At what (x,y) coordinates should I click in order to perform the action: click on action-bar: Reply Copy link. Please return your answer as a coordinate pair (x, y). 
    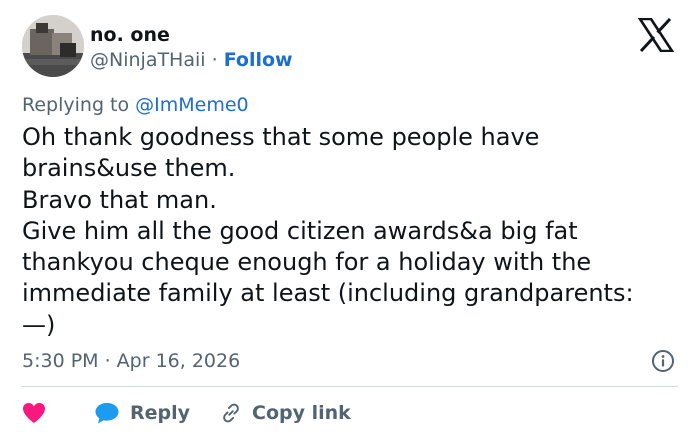
    Looking at the image, I should click on (186, 413).